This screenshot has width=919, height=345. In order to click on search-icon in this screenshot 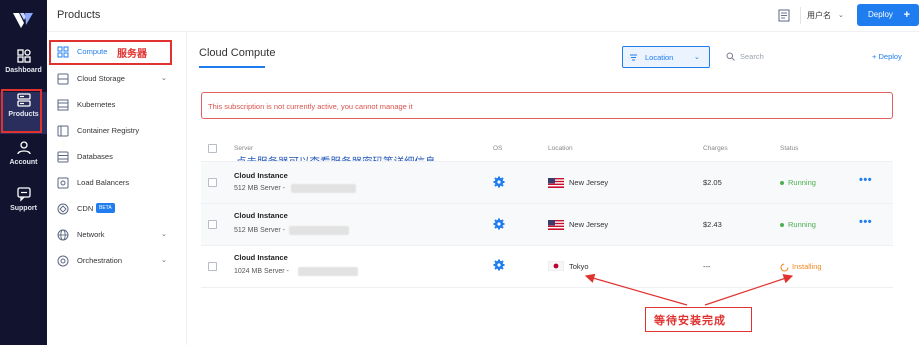, I will do `click(730, 56)`.